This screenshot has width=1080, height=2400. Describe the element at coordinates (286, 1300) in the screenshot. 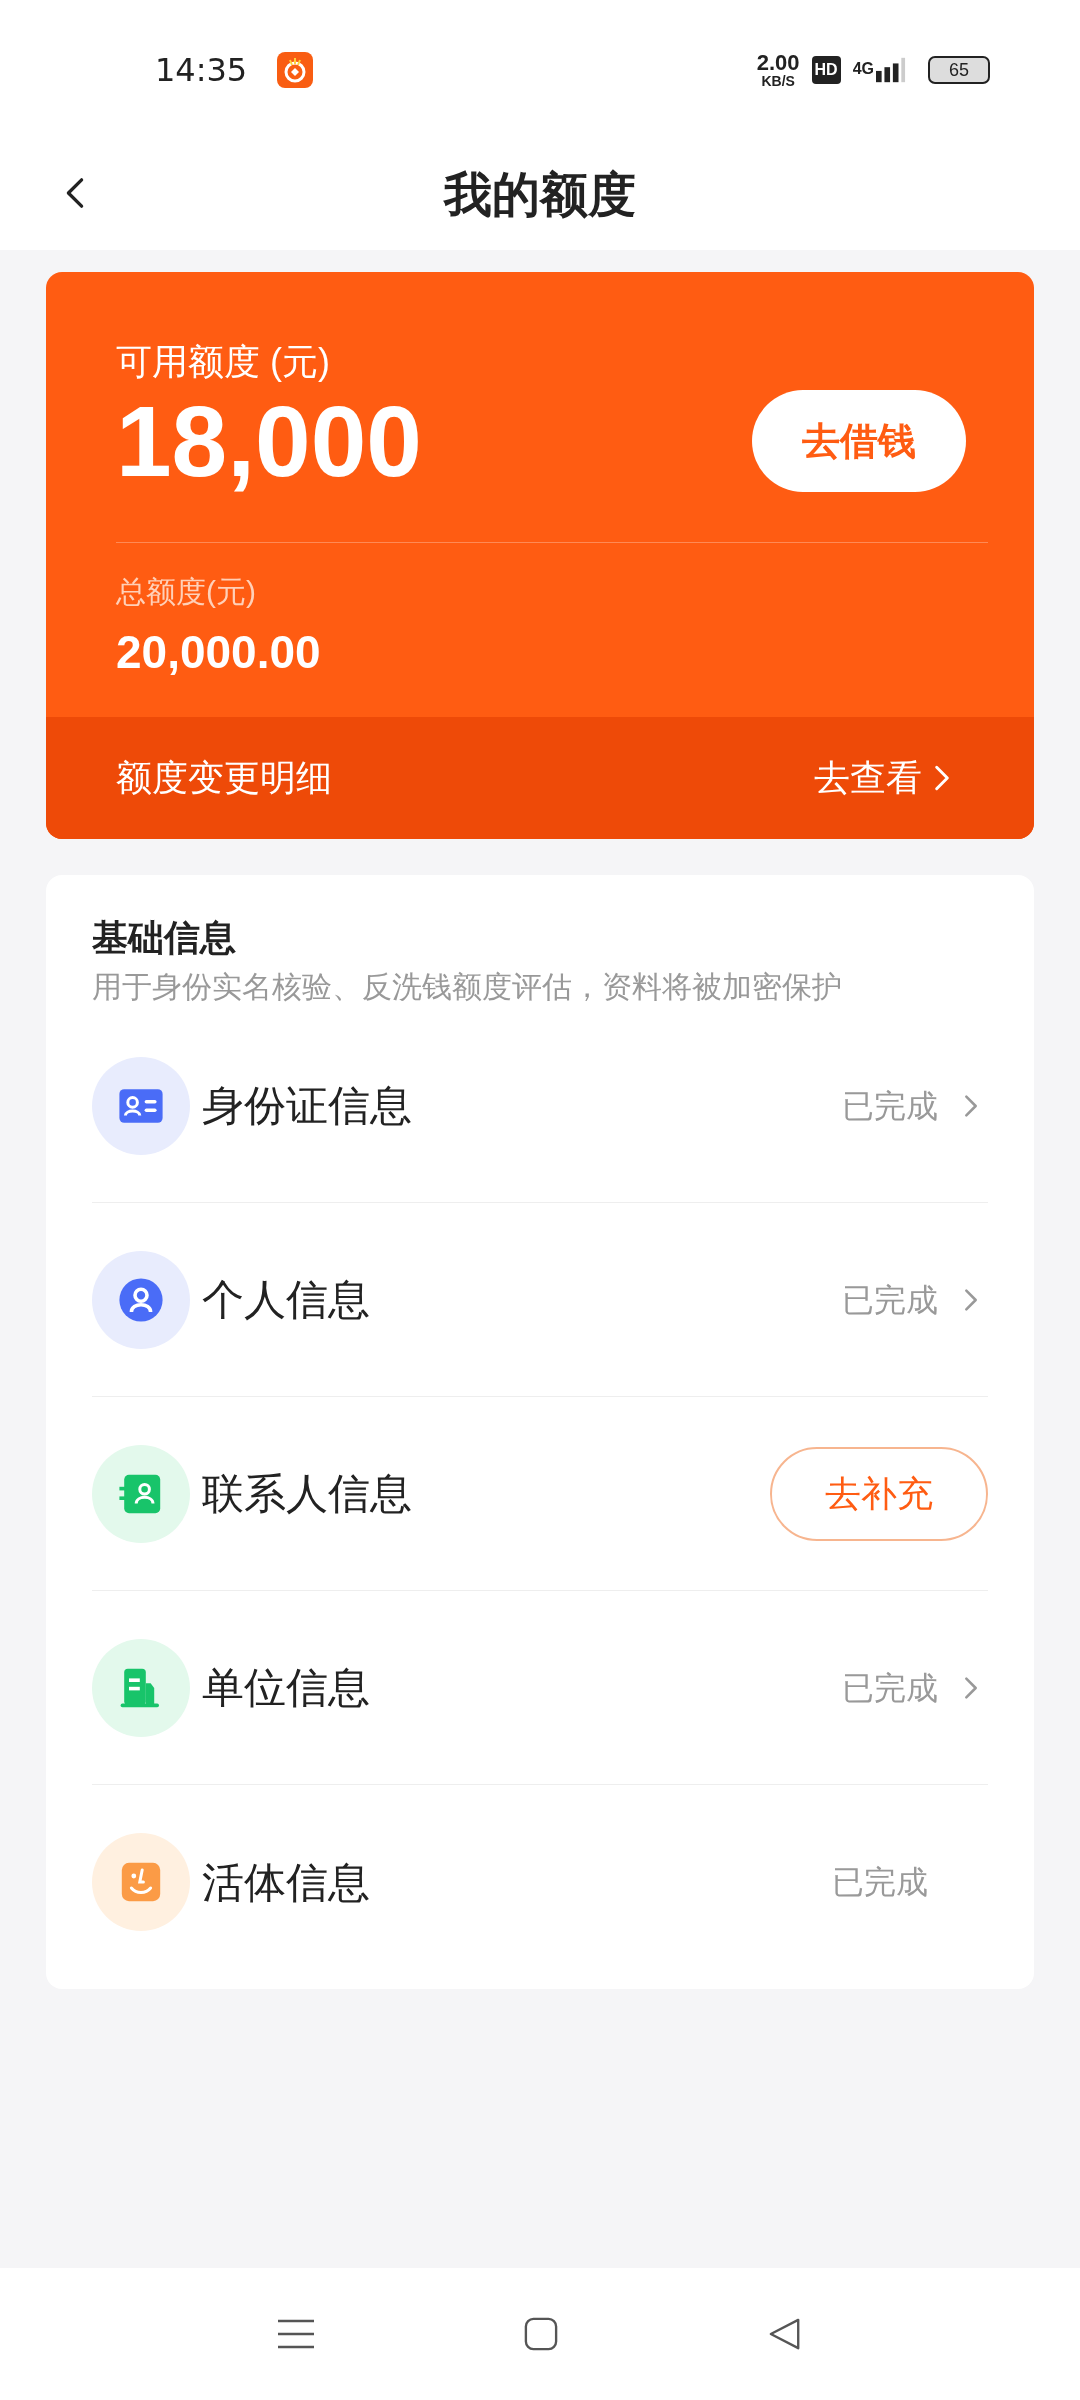

I see `item-label: 个人信息` at that location.